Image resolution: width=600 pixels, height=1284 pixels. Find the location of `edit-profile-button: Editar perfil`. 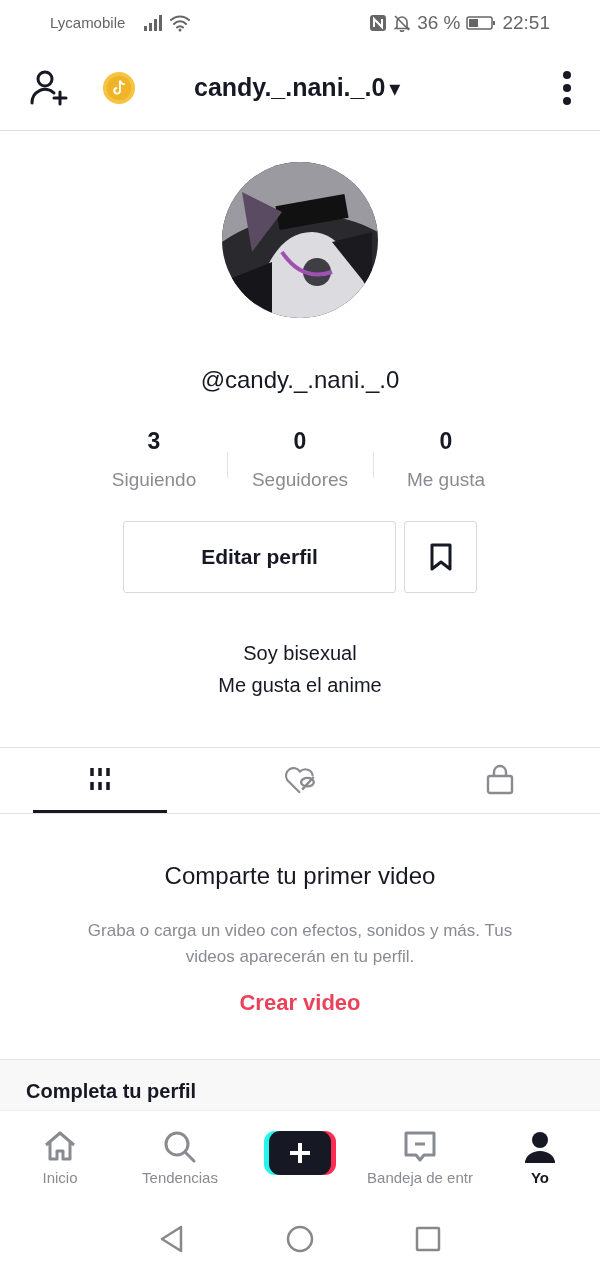

edit-profile-button: Editar perfil is located at coordinates (259, 557).